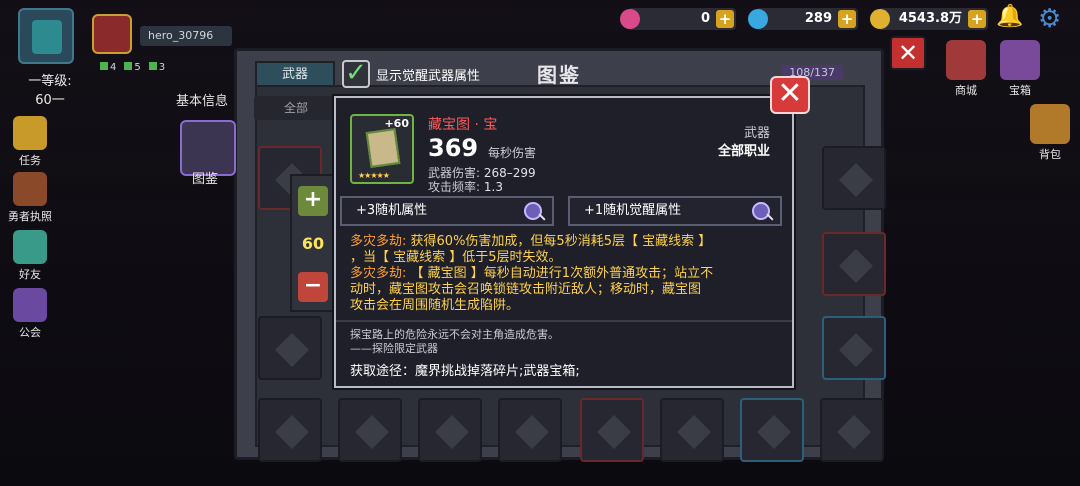  Describe the element at coordinates (725, 19) in the screenshot. I see `add-pink-gem-button: +` at that location.